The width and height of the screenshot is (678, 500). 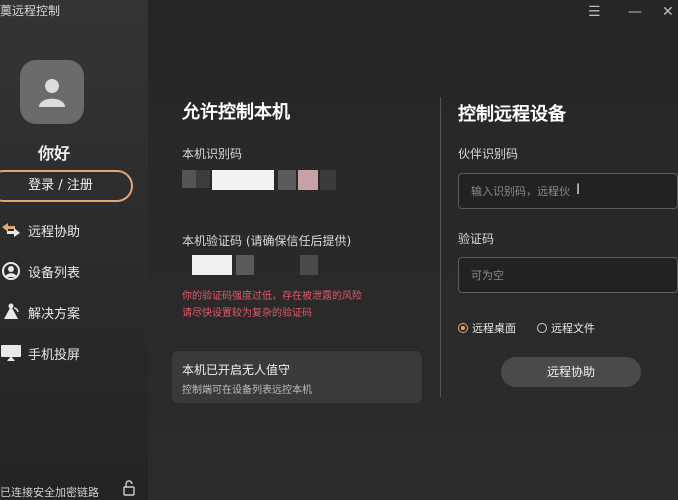 What do you see at coordinates (11, 312) in the screenshot?
I see `solution-icon` at bounding box center [11, 312].